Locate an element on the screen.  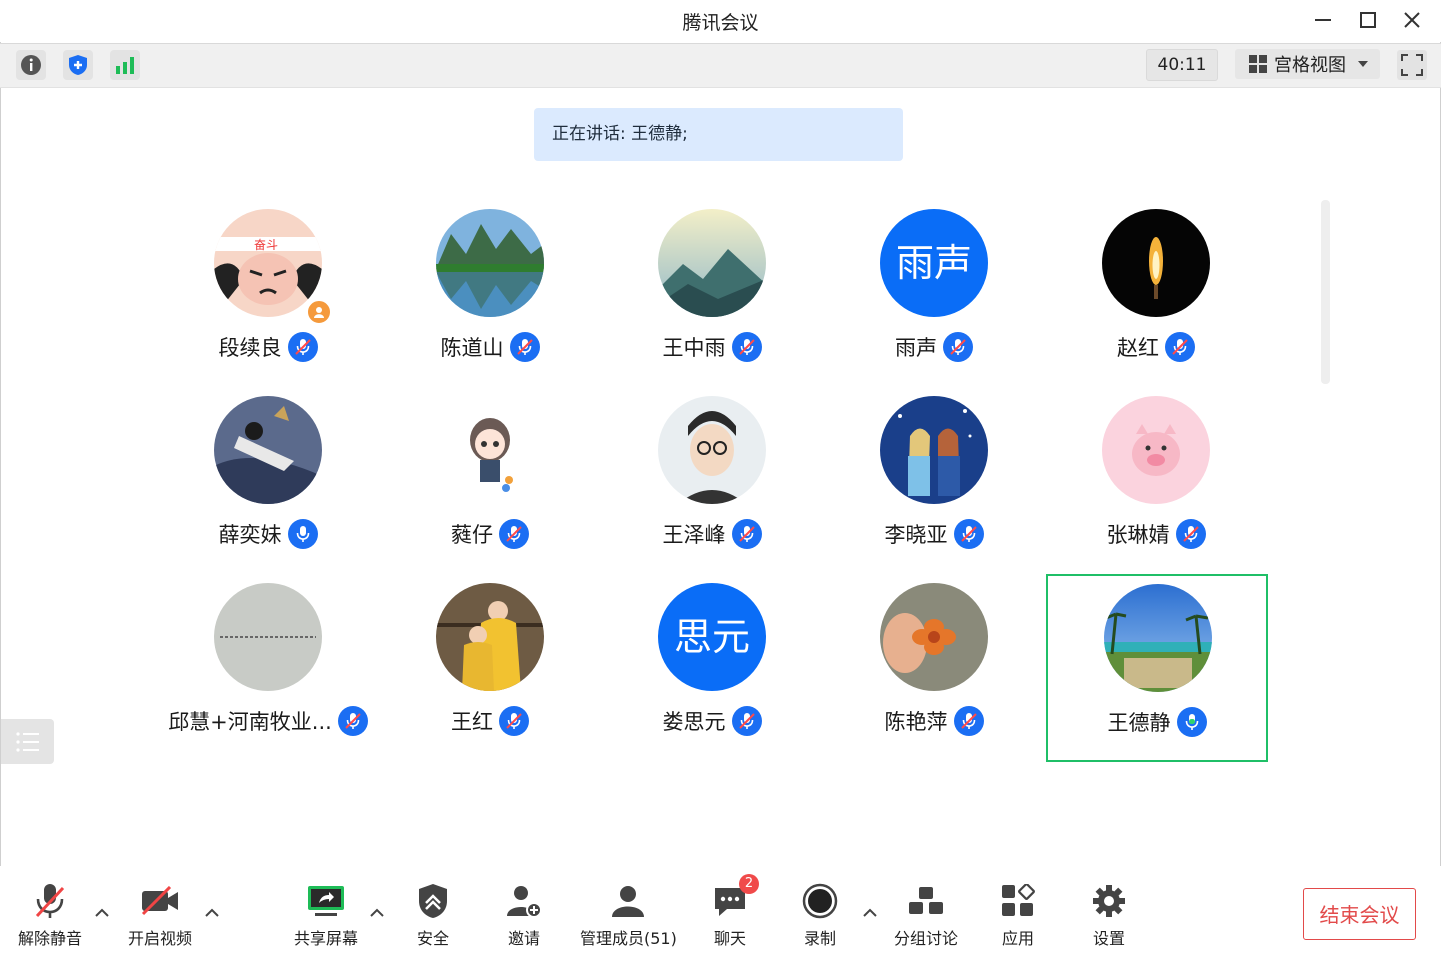
close-button is located at coordinates (1412, 20).